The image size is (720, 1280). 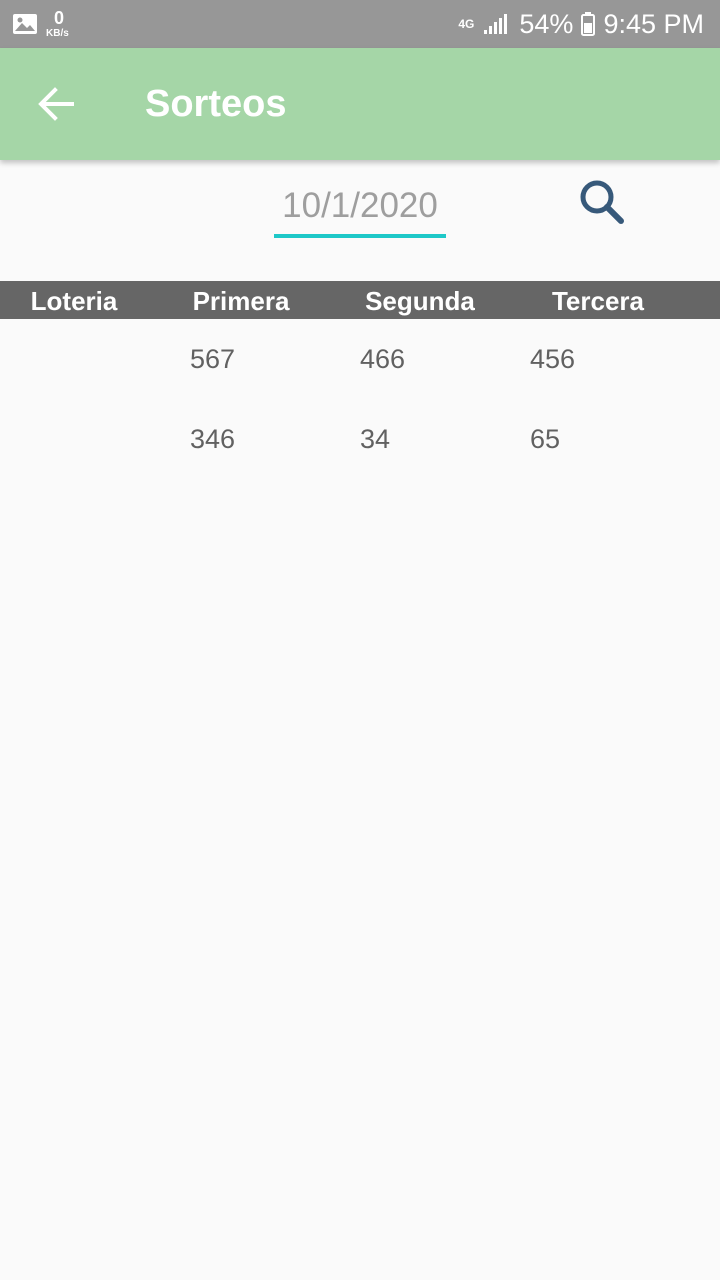 I want to click on network-type: 4G, so click(x=466, y=24).